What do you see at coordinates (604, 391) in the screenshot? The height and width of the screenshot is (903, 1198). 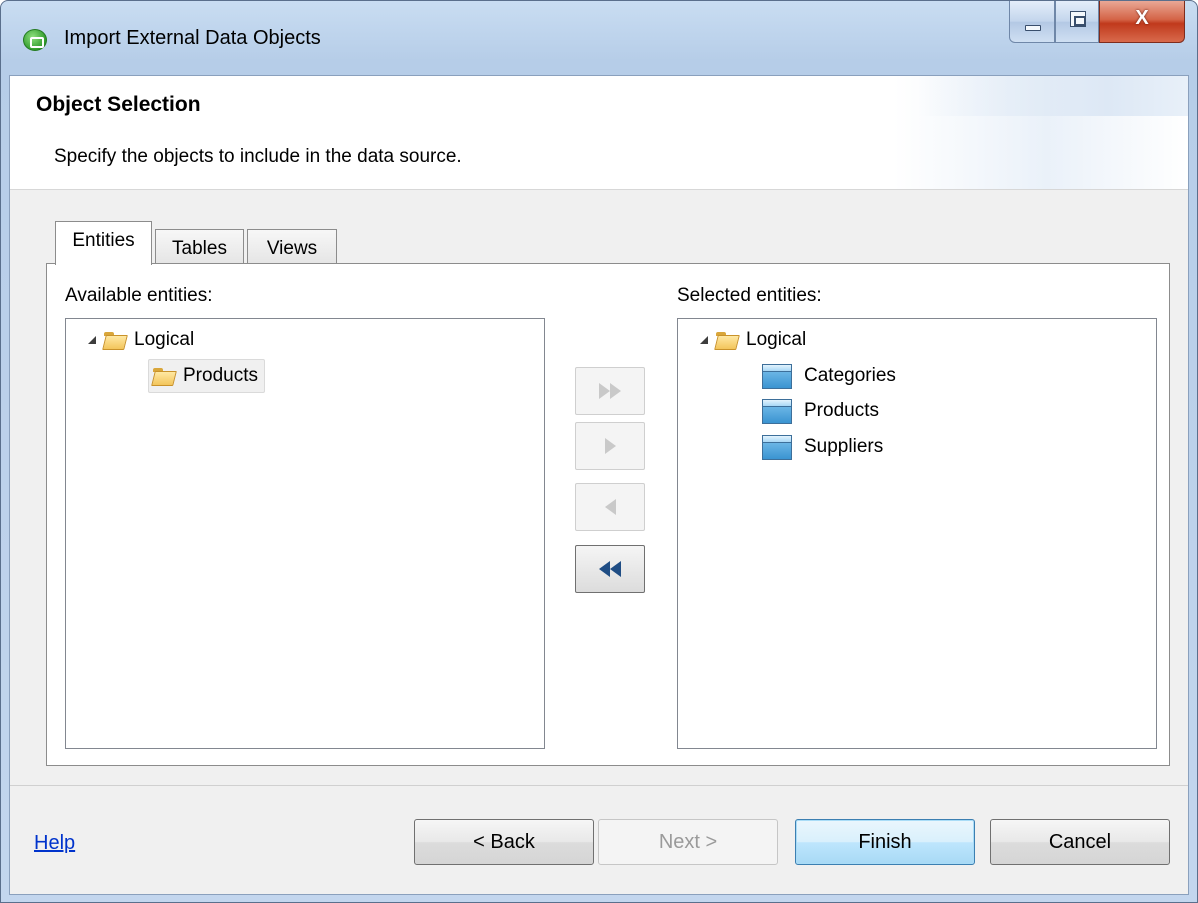 I see `double-arrow-right-icon` at bounding box center [604, 391].